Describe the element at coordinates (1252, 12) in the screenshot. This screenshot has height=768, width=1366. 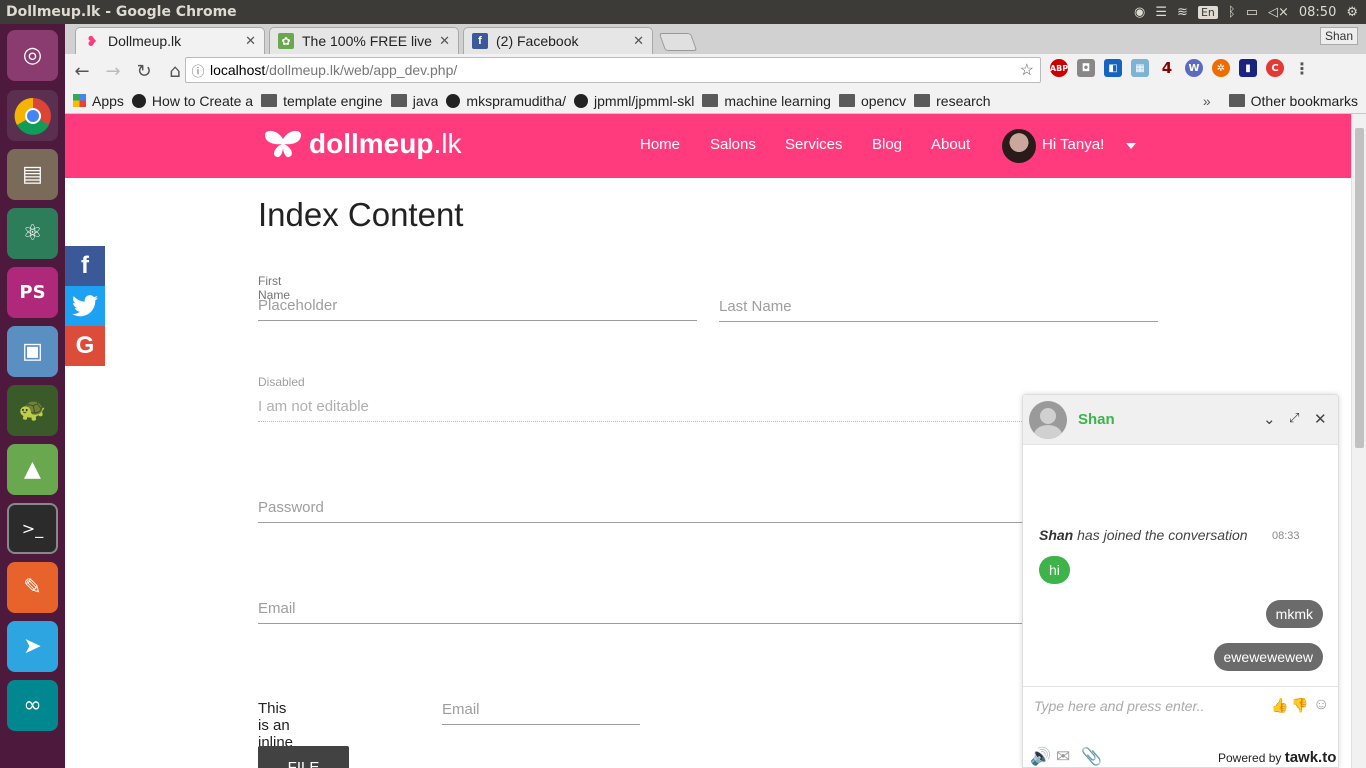
I see `battery-icon: ▭` at that location.